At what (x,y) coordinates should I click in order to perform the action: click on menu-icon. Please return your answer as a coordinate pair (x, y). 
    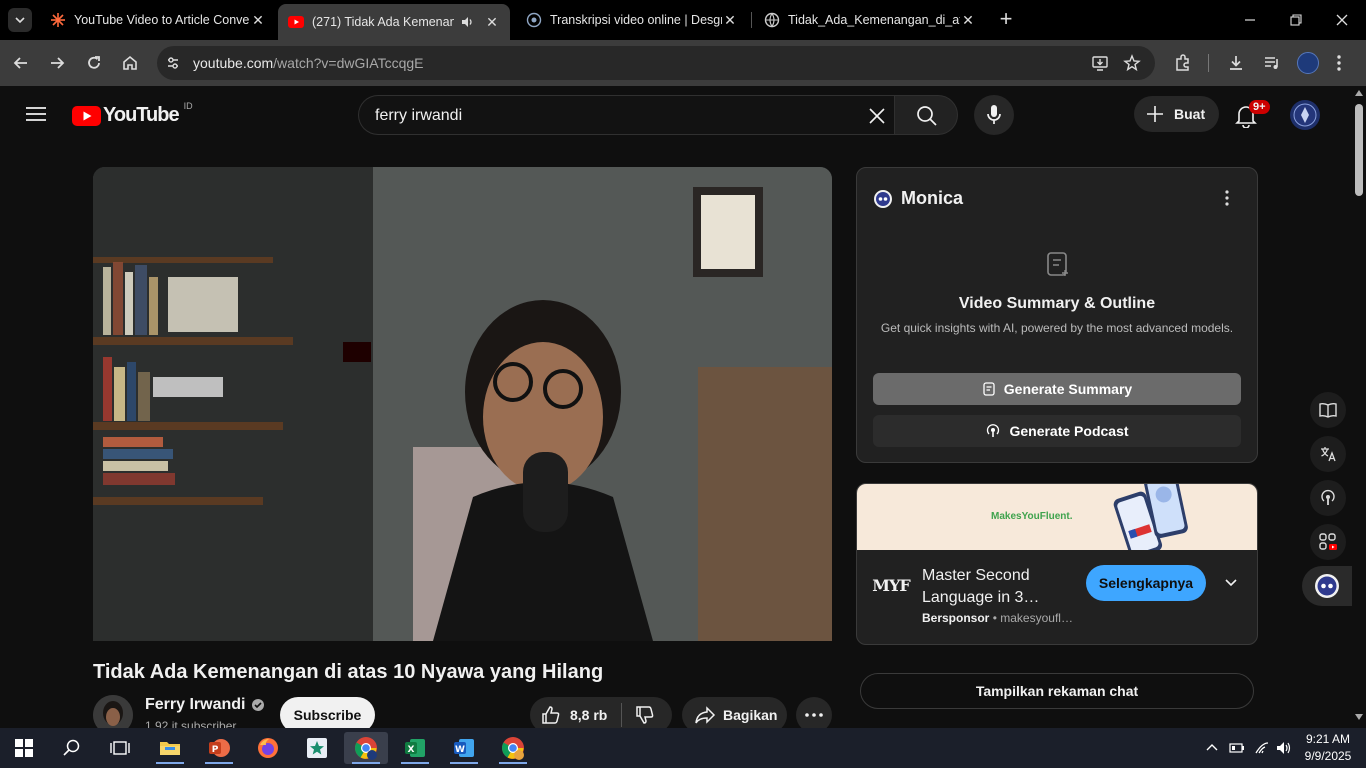
    Looking at the image, I should click on (36, 114).